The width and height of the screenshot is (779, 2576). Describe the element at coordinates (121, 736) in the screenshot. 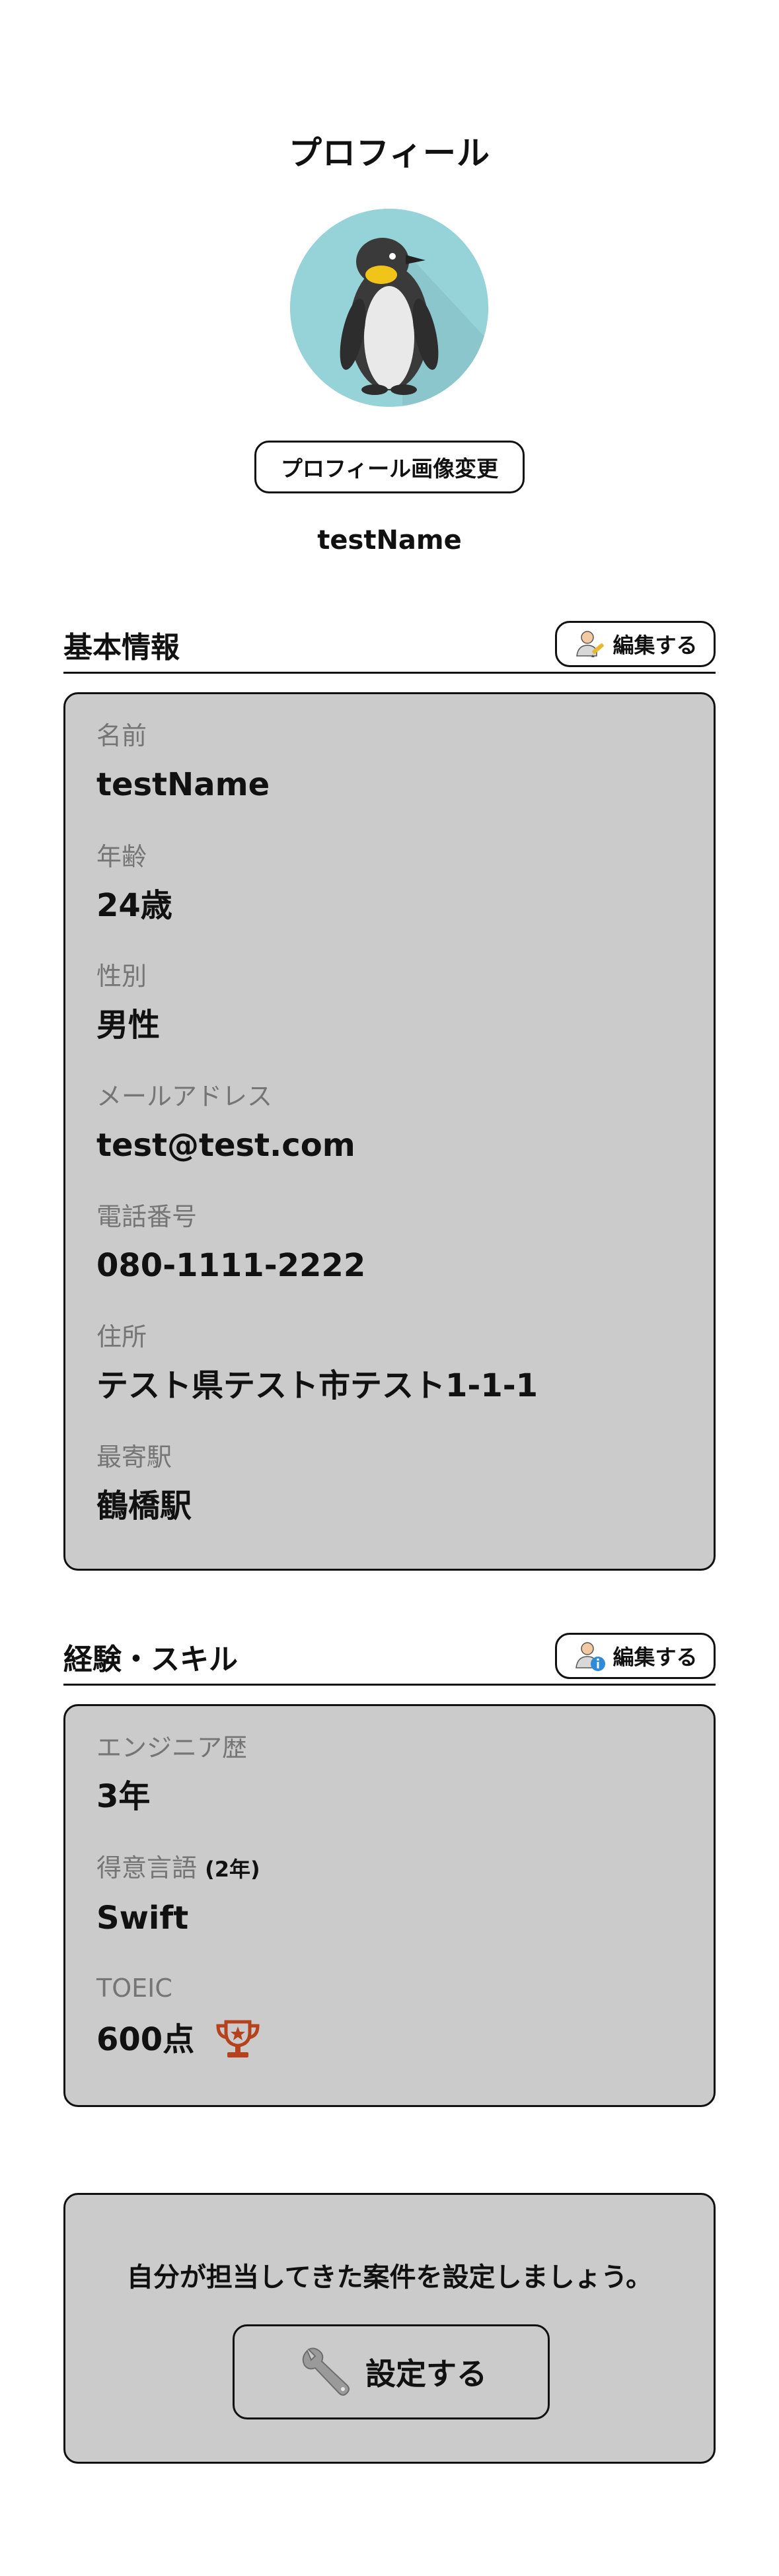

I see `field-name-label: 名前` at that location.